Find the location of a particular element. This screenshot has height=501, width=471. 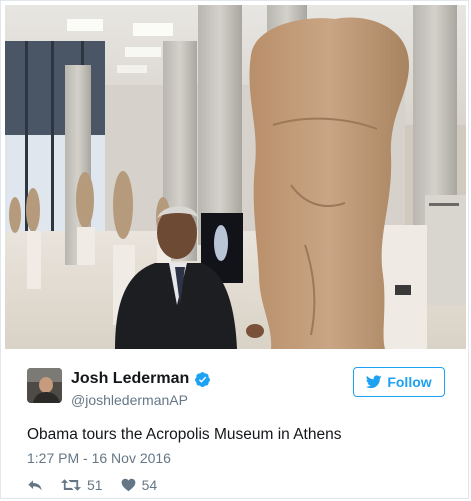

follow-button: Follow is located at coordinates (399, 382).